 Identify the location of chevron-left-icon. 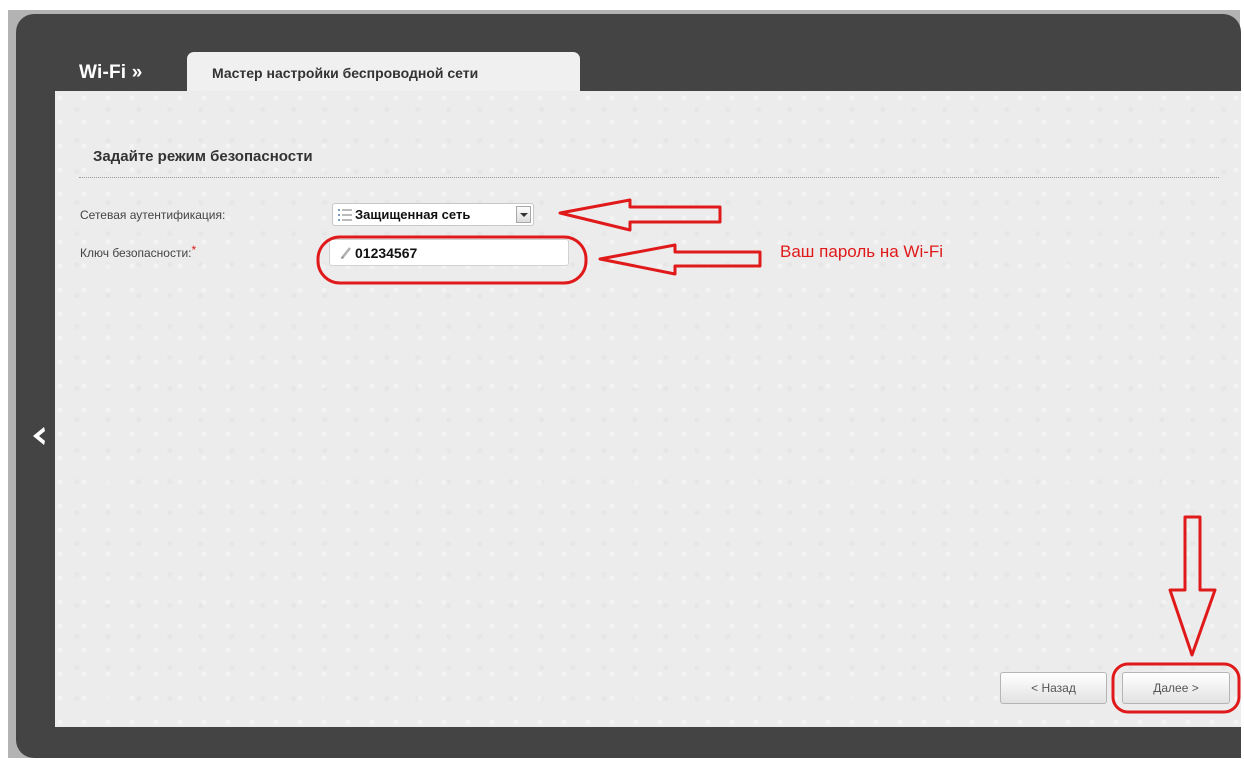
(39, 436).